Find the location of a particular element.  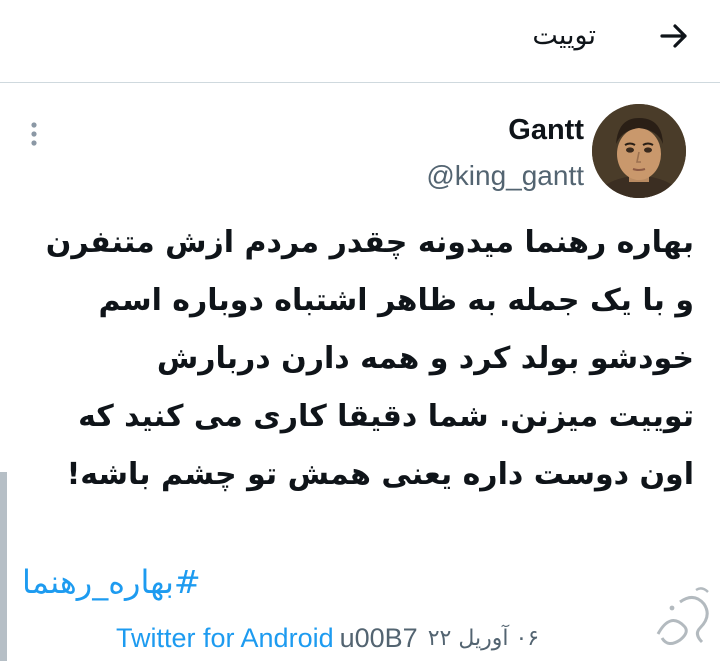

arrow-right-icon is located at coordinates (673, 36).